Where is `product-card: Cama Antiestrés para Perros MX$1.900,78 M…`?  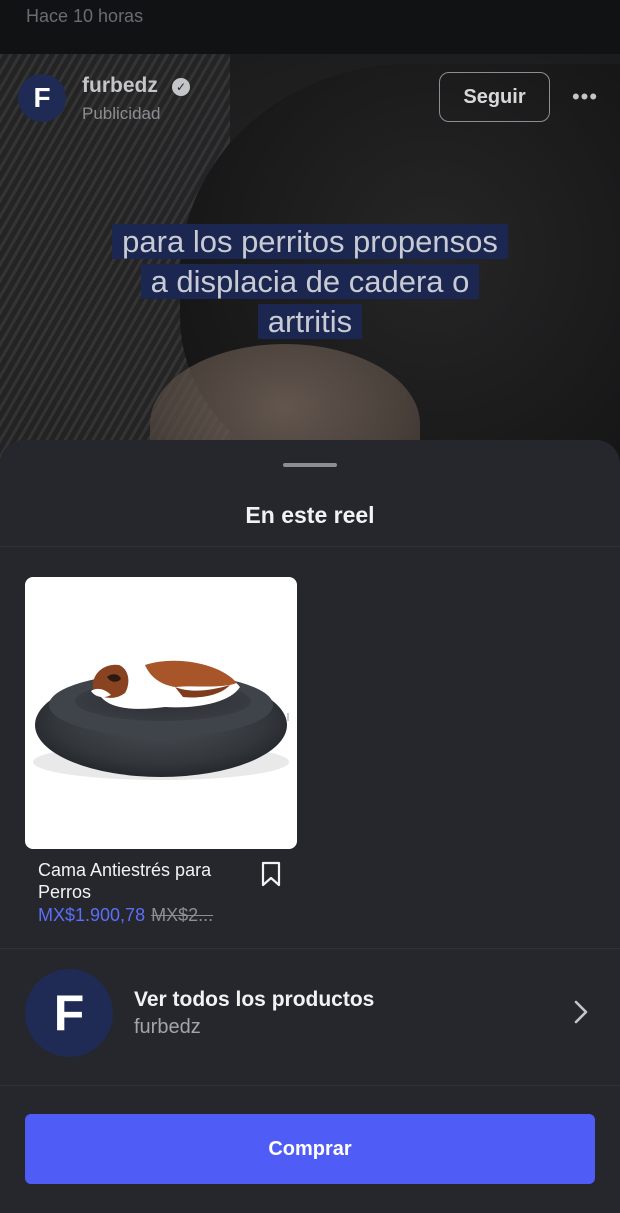
product-card: Cama Antiestrés para Perros MX$1.900,78 M… is located at coordinates (161, 752).